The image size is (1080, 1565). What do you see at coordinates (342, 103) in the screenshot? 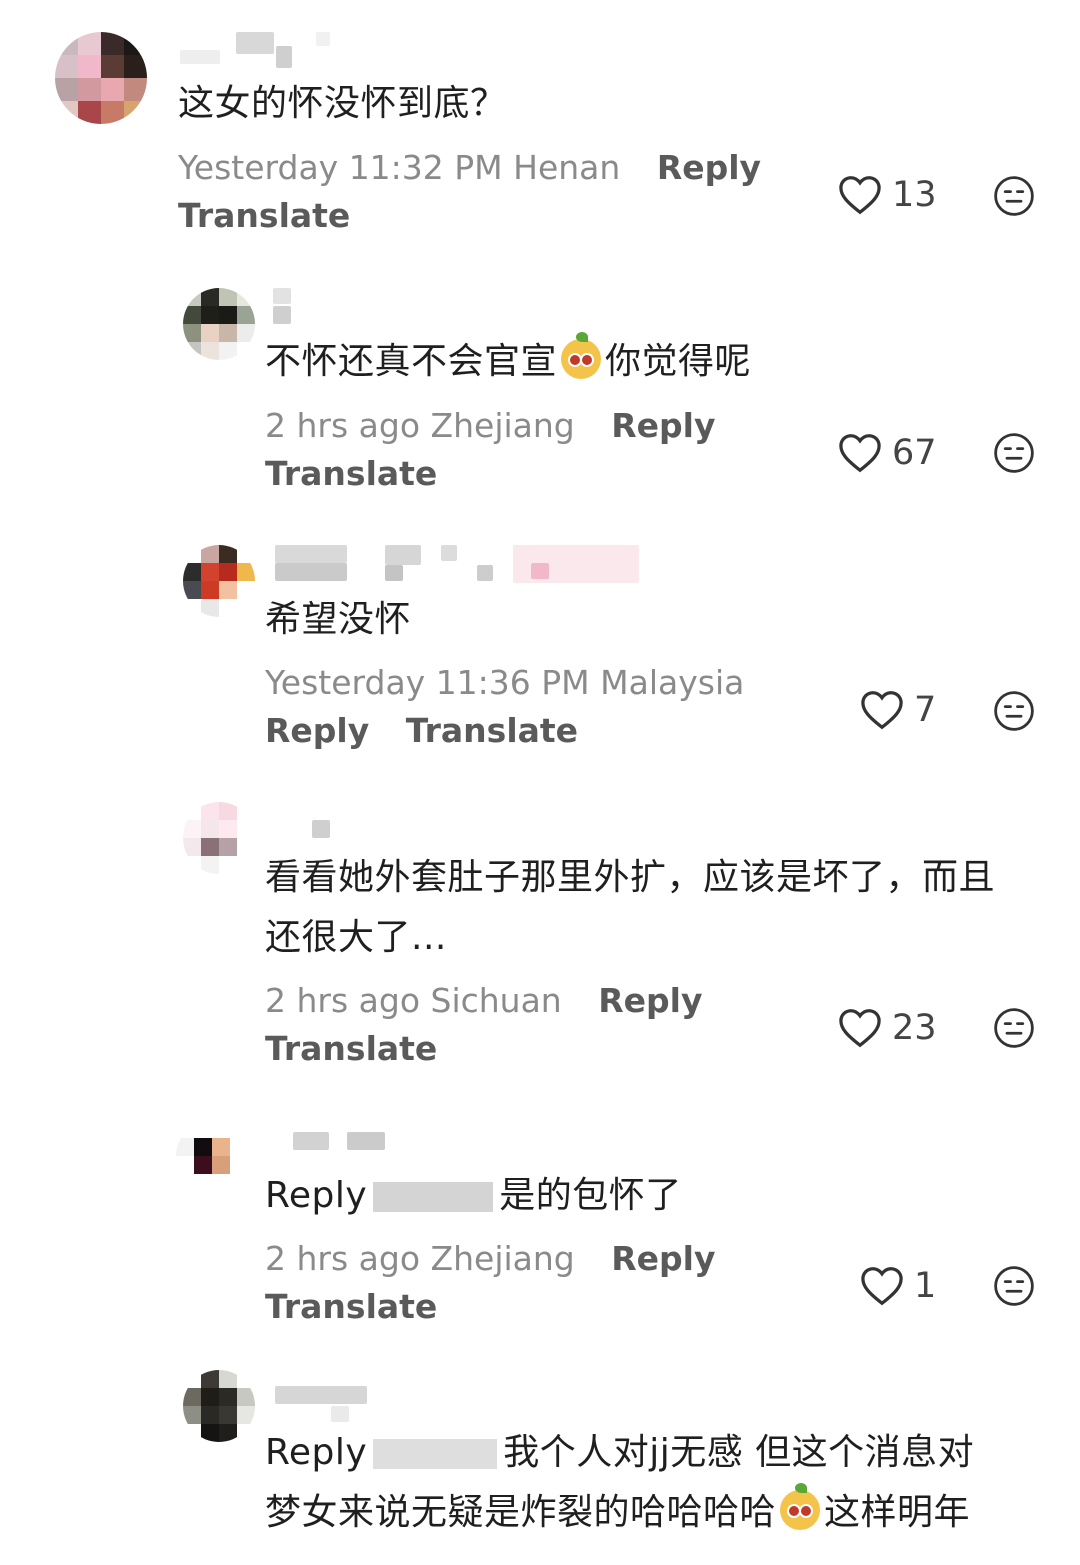
I see `comment-text: 这女的怀没怀到底？` at bounding box center [342, 103].